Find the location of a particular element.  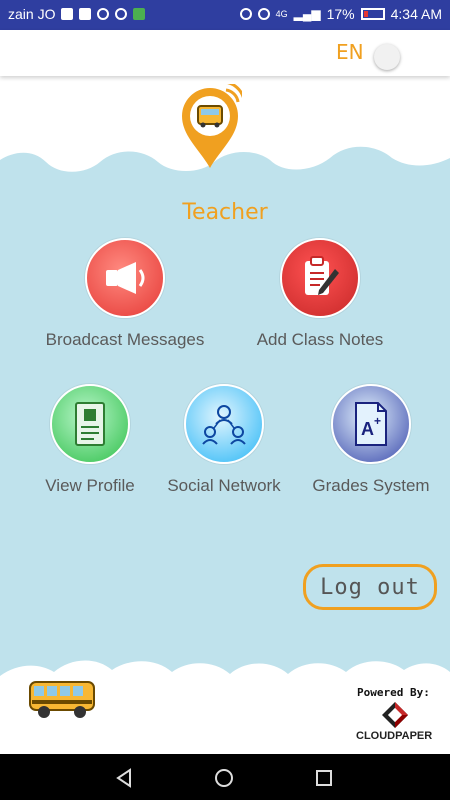

people-network-icon is located at coordinates (224, 424).